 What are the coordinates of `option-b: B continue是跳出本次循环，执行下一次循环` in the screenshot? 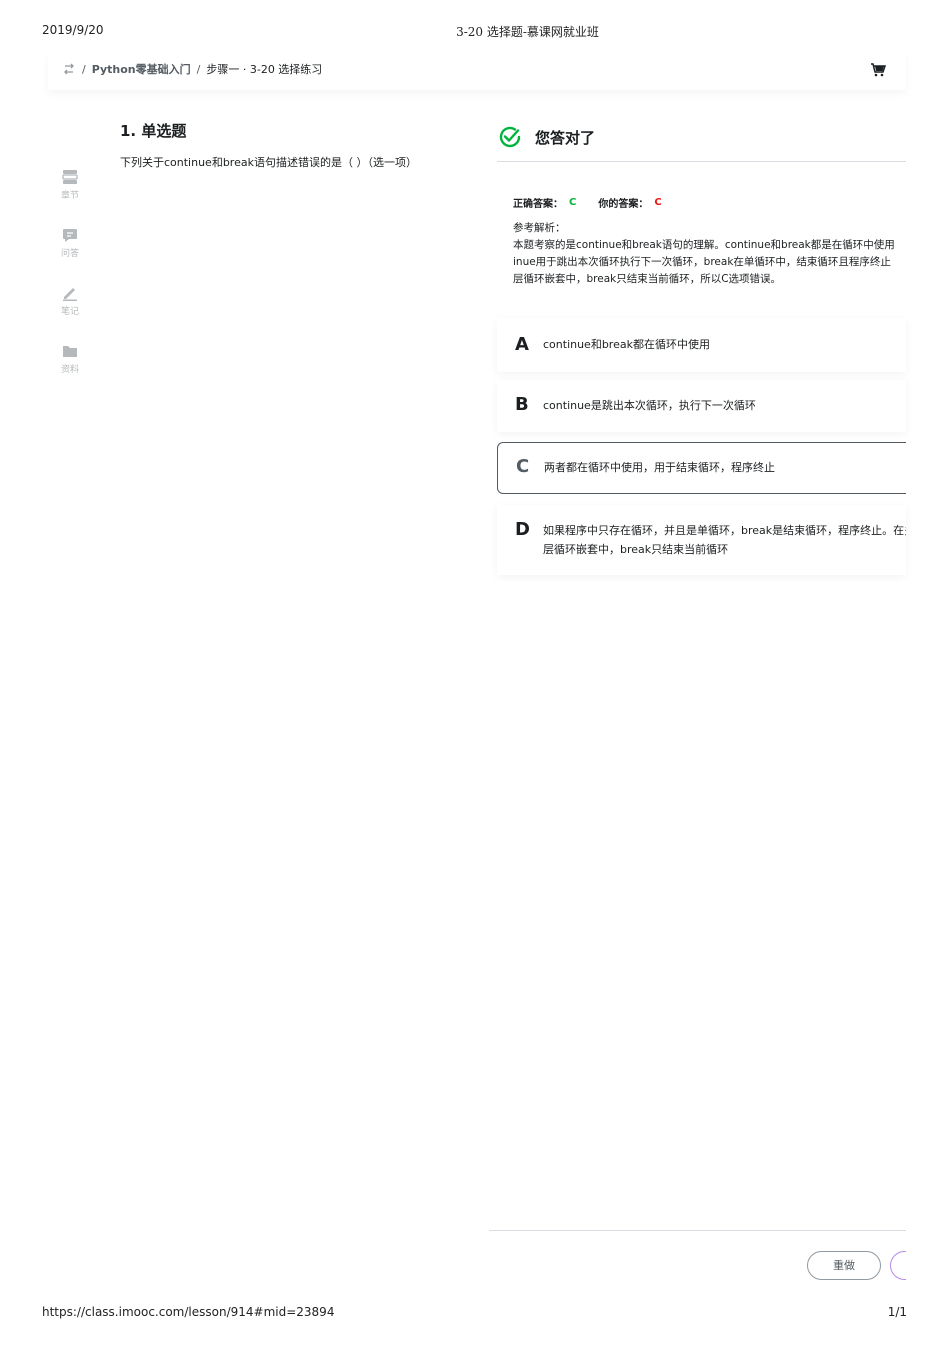 It's located at (701, 406).